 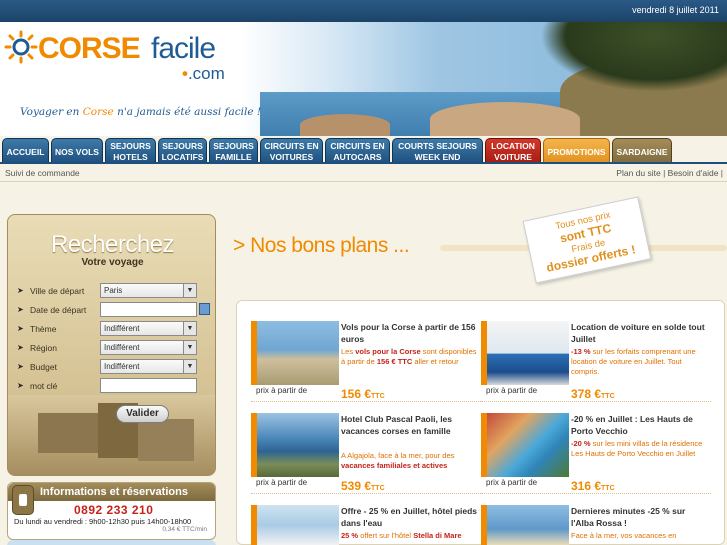 What do you see at coordinates (184, 529) in the screenshot?
I see `call-price: 0,34 € TTC/min` at bounding box center [184, 529].